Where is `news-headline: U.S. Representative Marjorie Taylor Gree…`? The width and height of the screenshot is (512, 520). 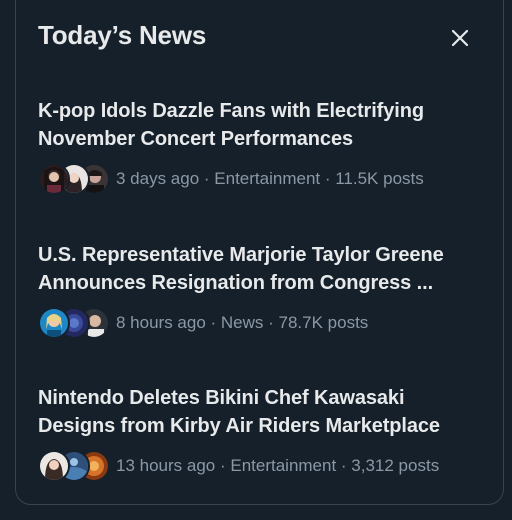
news-headline: U.S. Representative Marjorie Taylor Gree… is located at coordinates (263, 269).